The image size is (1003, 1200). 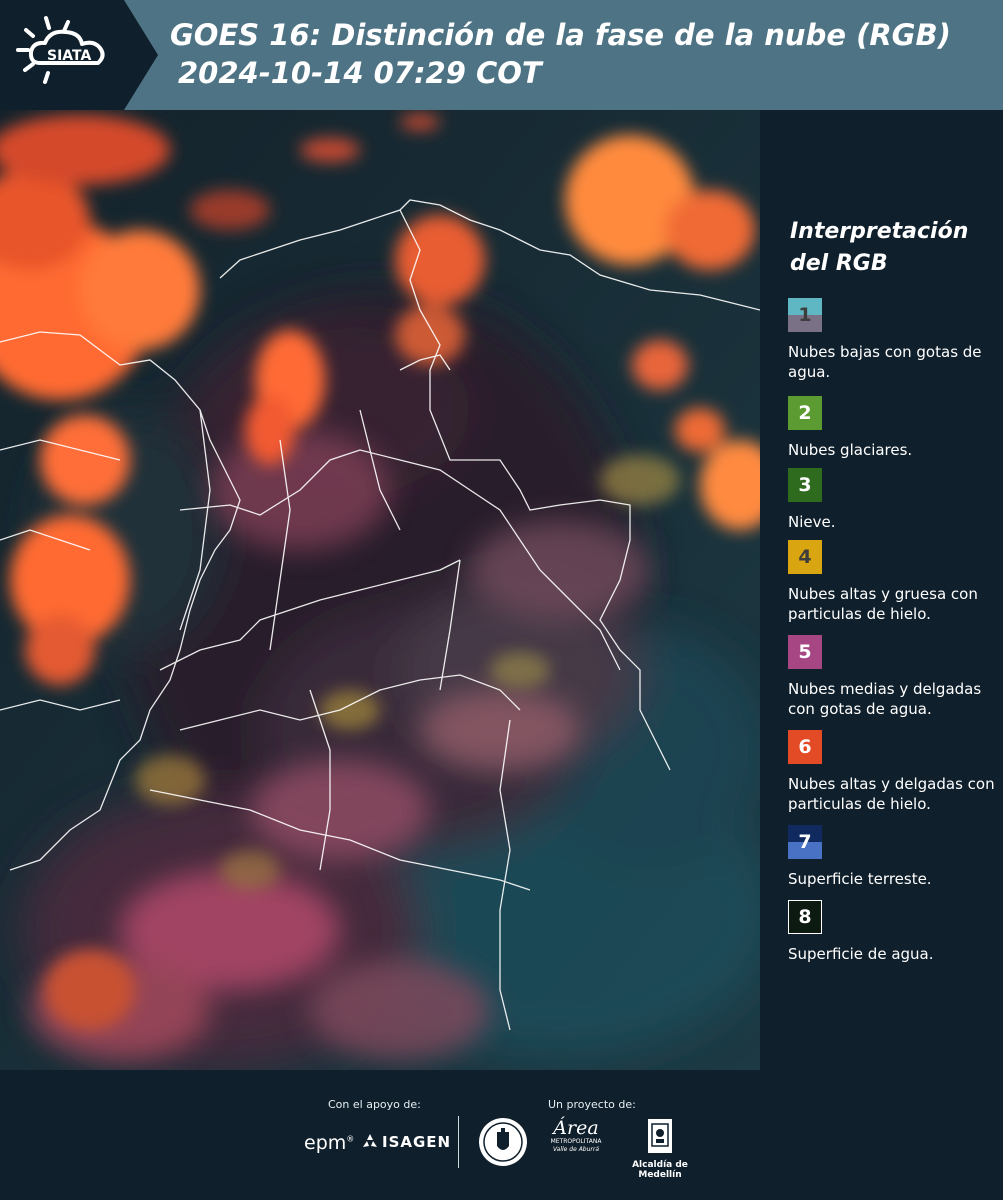 I want to click on legend-swatch: 8, so click(x=805, y=917).